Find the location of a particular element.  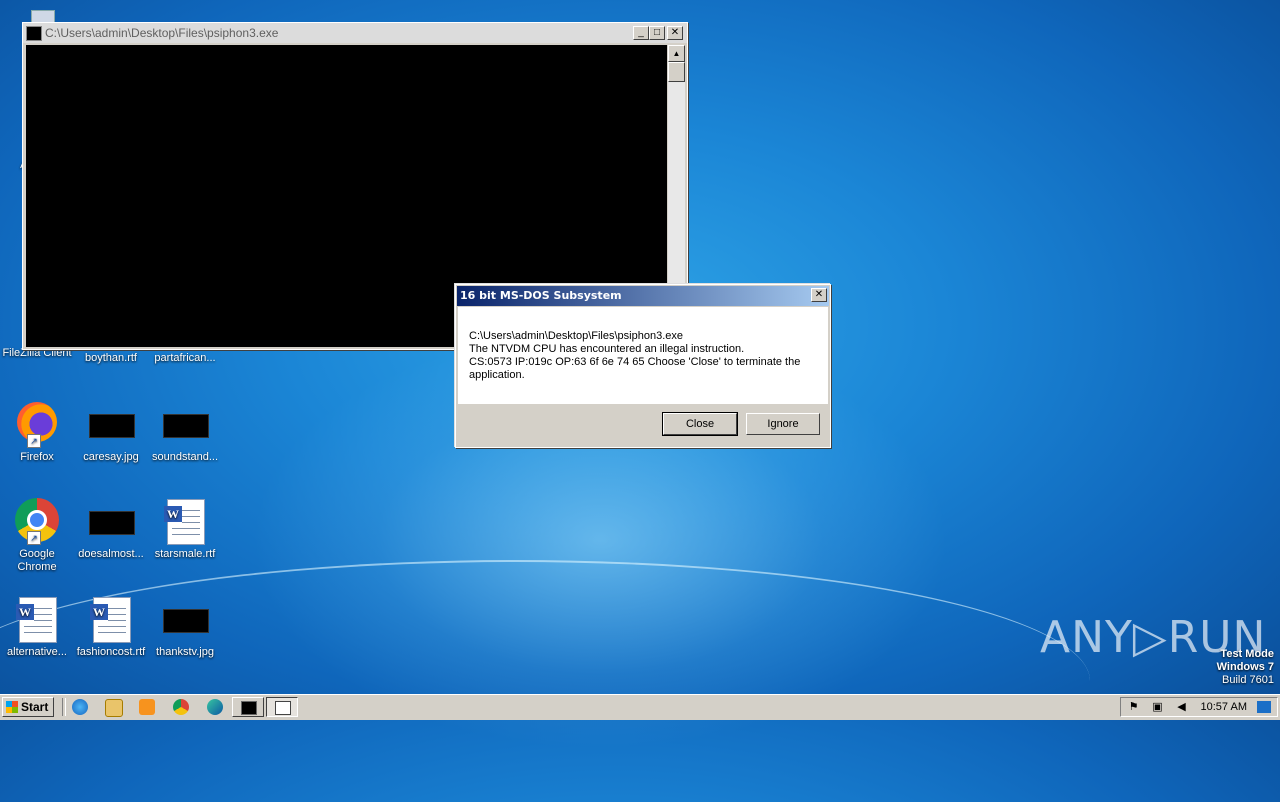

media-player-icon is located at coordinates (147, 707).